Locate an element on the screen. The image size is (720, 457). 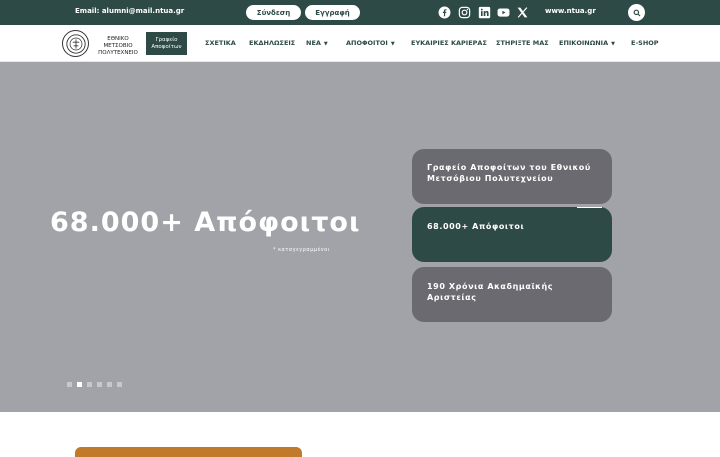
nav-item-label: ΕΠΙΚΟΙΝΩΝΙΑ is located at coordinates (584, 43).